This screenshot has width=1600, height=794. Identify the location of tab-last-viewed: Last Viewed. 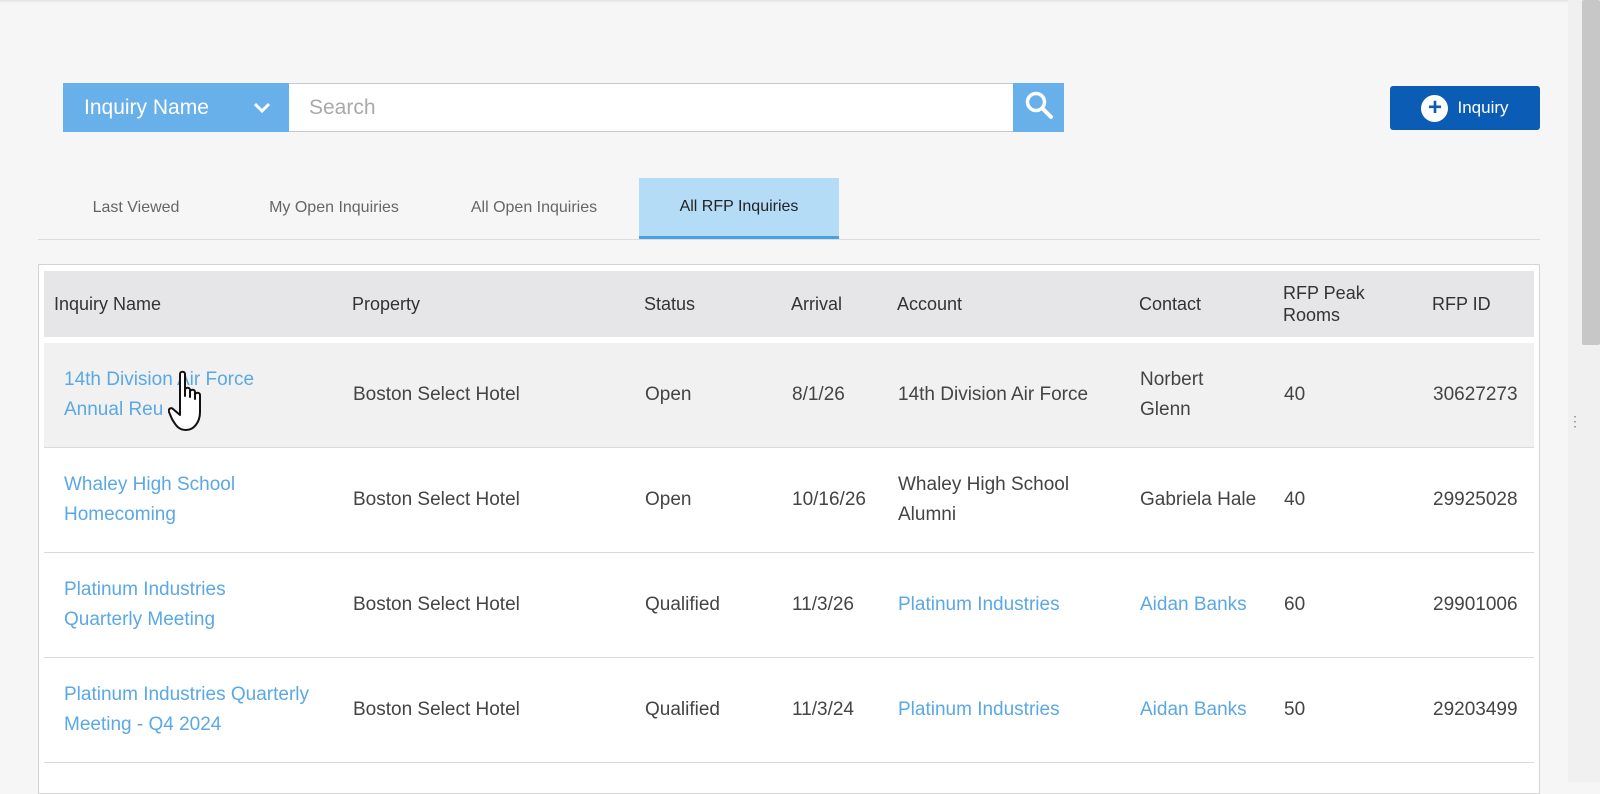
(136, 208).